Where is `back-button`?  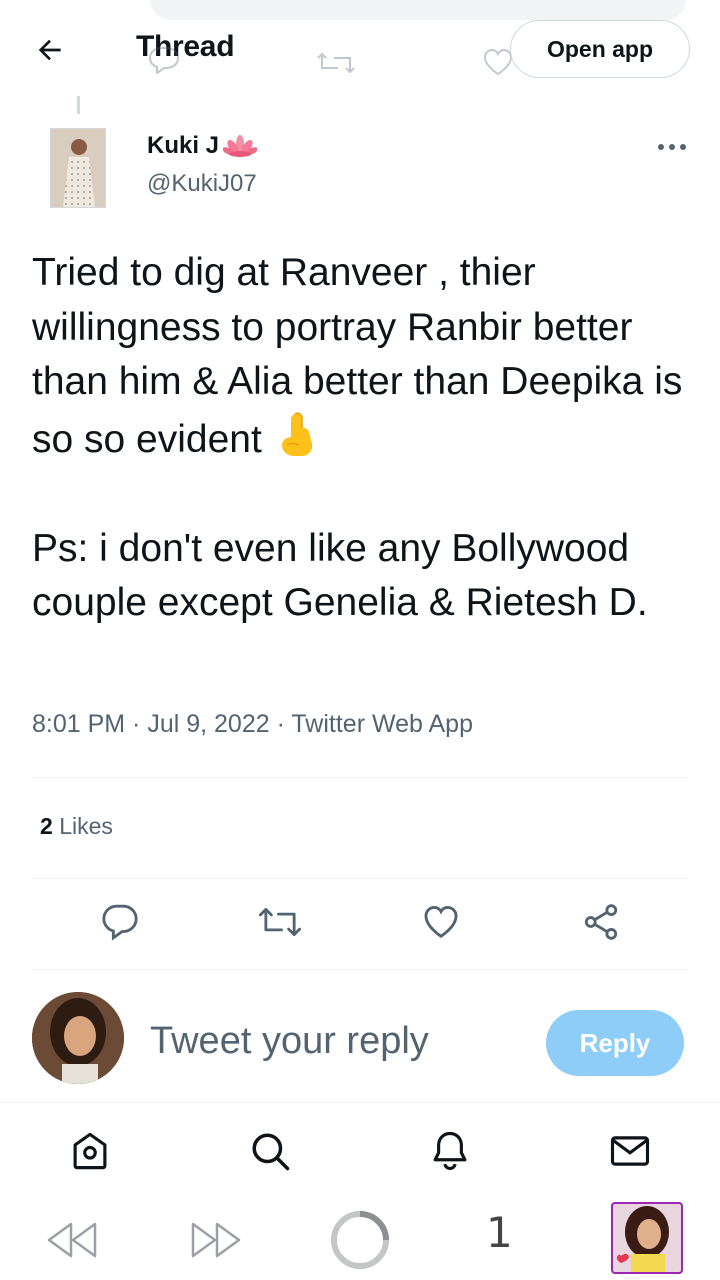
back-button is located at coordinates (50, 50).